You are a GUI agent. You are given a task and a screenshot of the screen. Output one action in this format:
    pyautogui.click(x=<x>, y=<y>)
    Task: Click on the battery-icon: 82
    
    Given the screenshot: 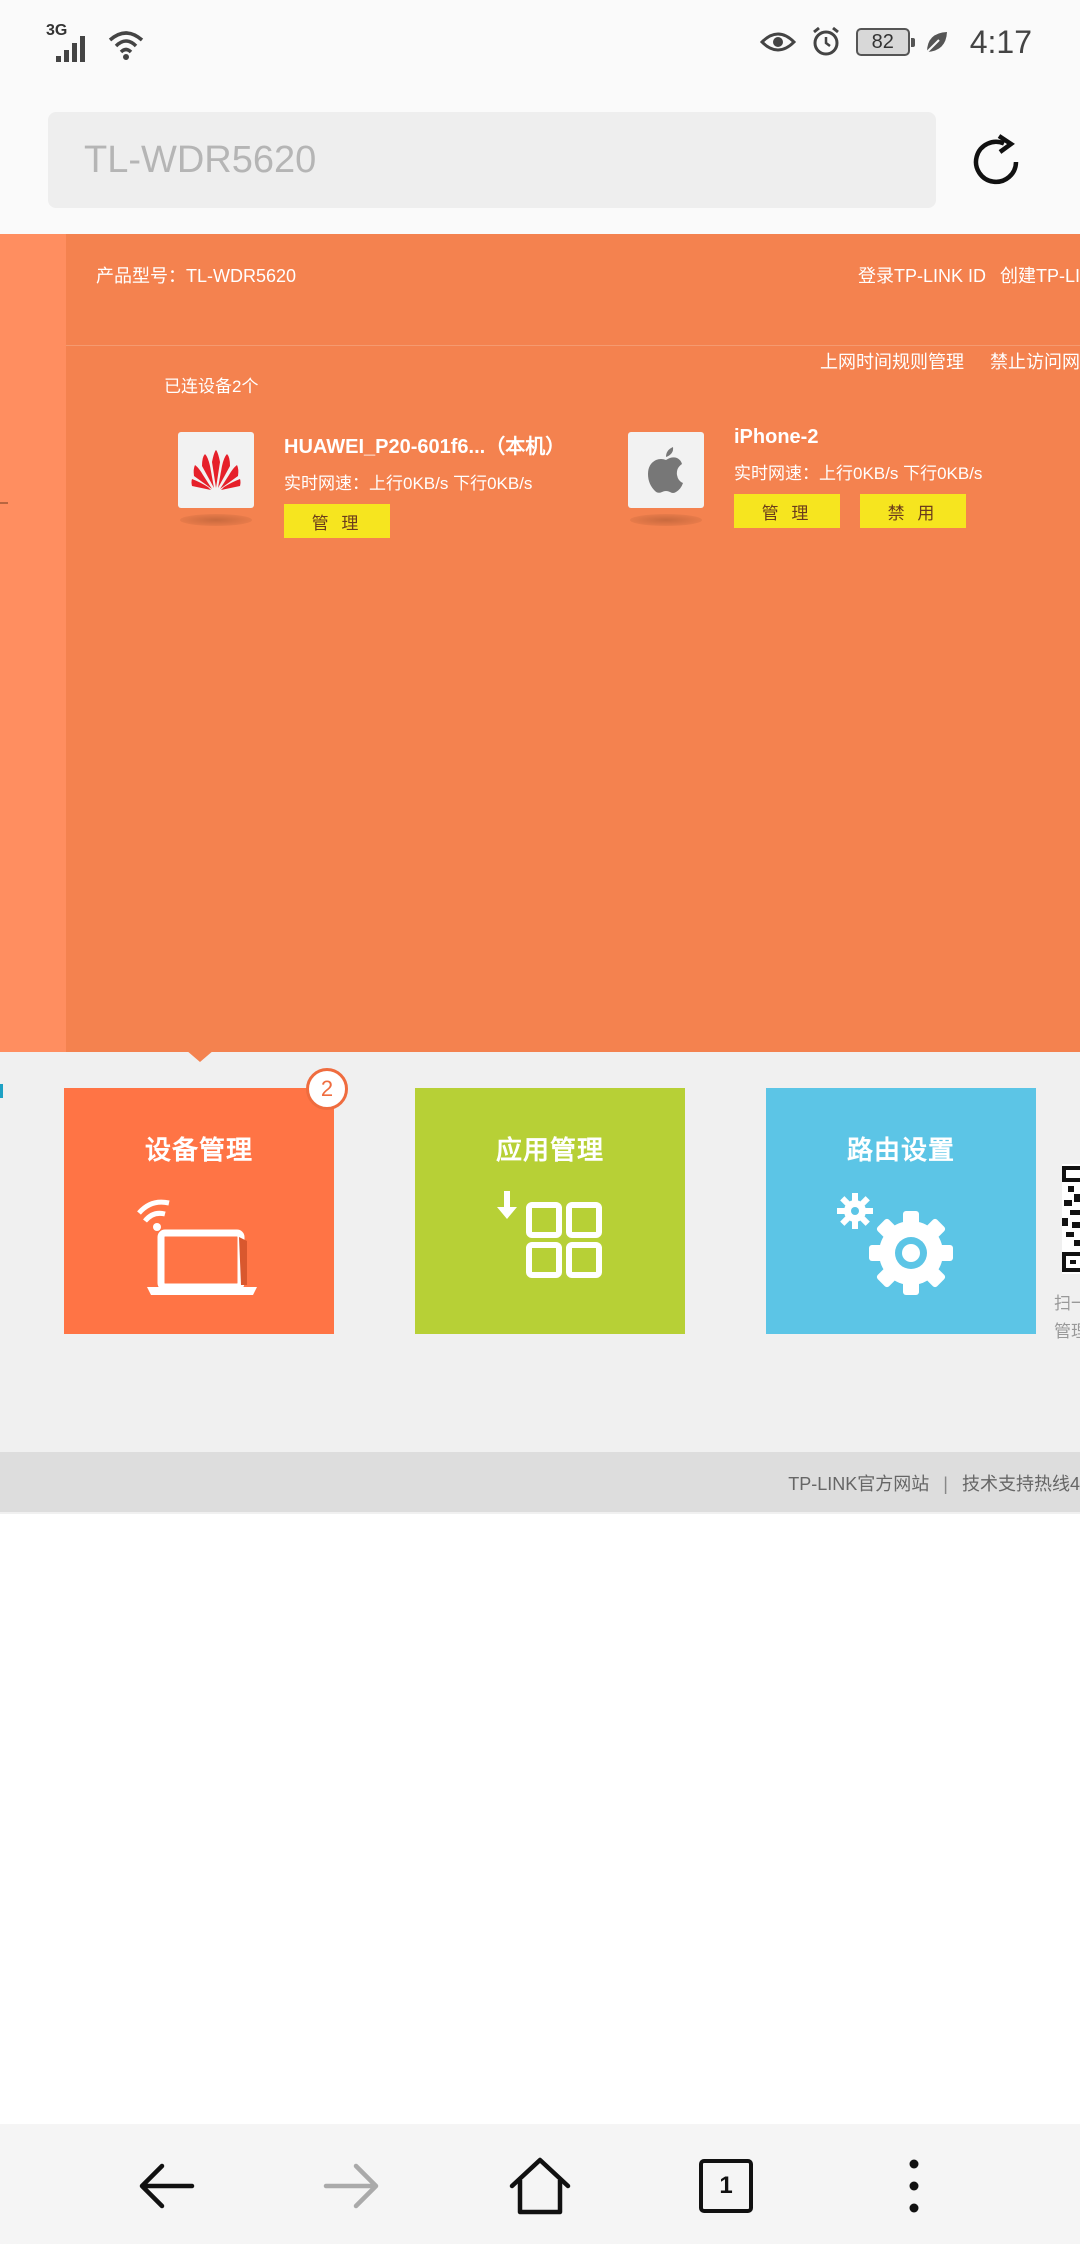 What is the action you would take?
    pyautogui.click(x=885, y=42)
    